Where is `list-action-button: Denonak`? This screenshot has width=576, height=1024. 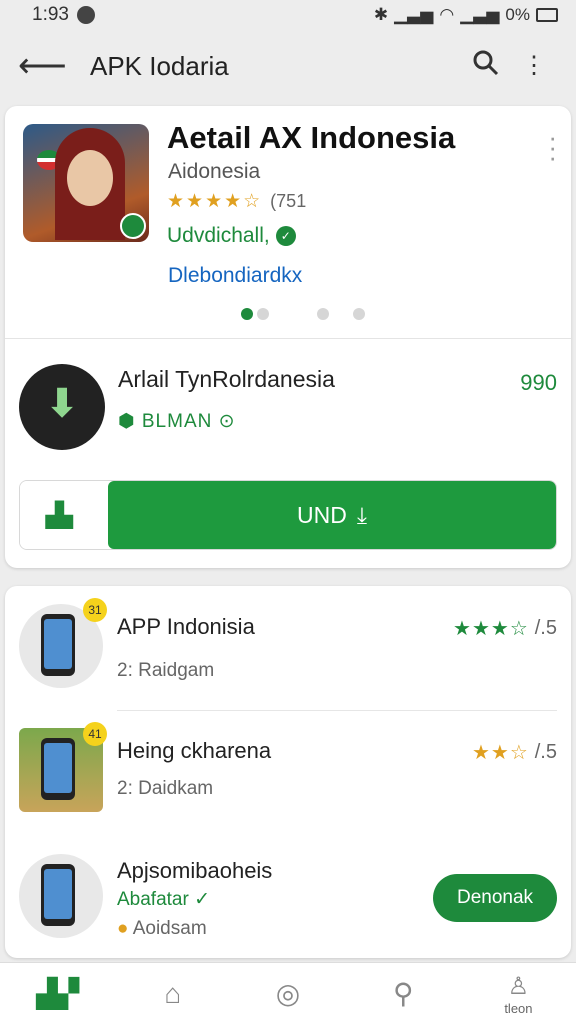
list-action-button: Denonak is located at coordinates (495, 898).